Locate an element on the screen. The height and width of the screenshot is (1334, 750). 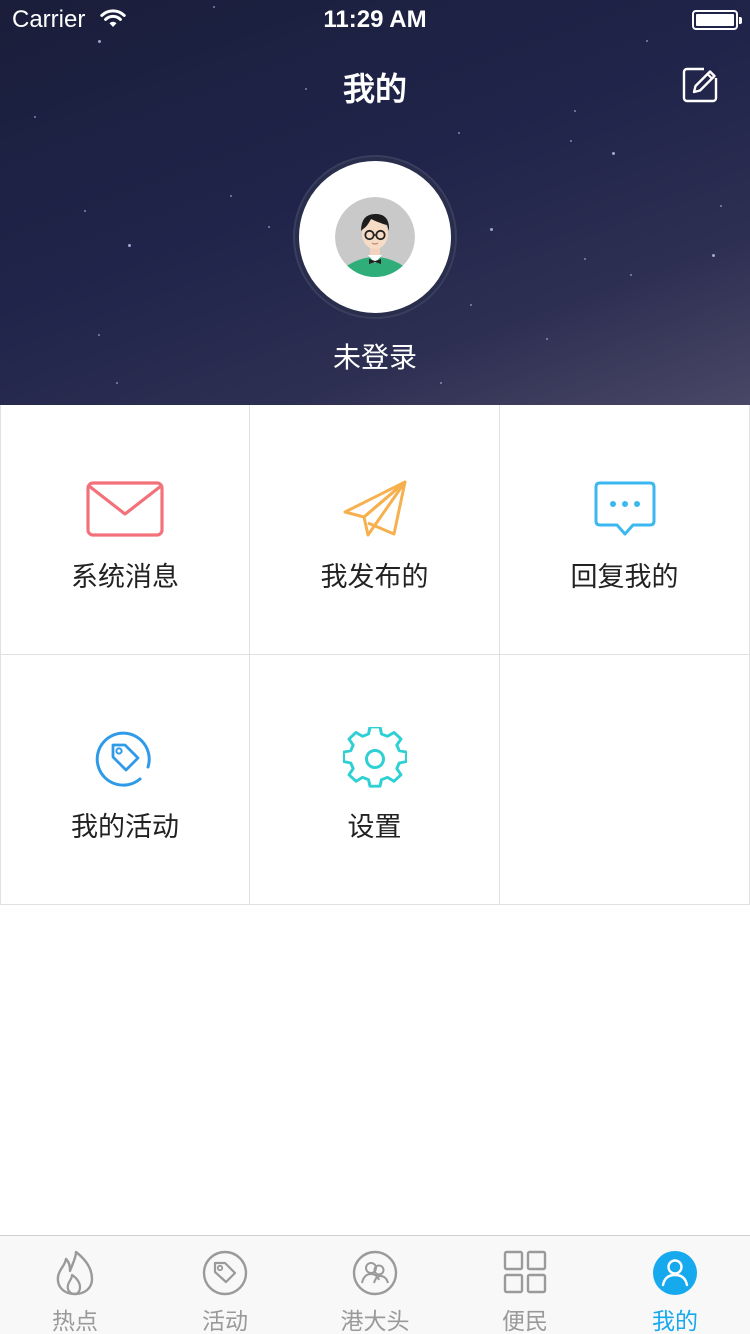
tab-bar: 热点 活动 港大头 便民 我的 is located at coordinates (375, 1284).